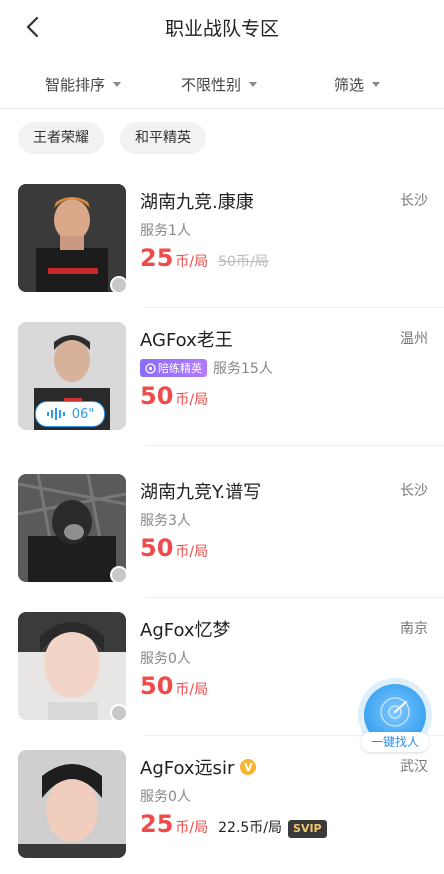 This screenshot has width=444, height=874. I want to click on sort-filter-label: 智能排序, so click(75, 85).